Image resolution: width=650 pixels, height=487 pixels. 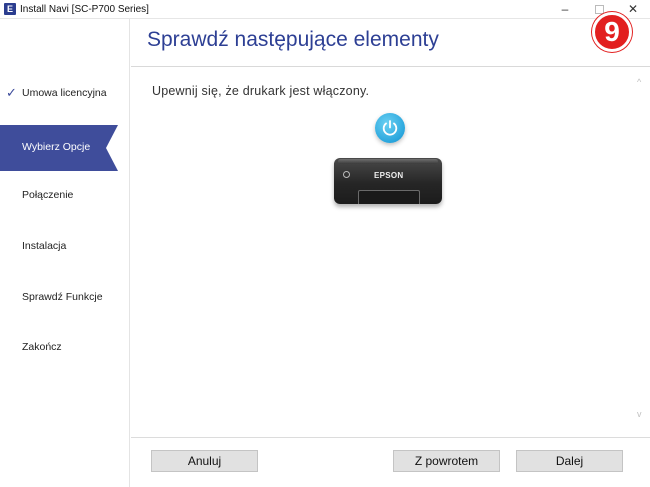 What do you see at coordinates (48, 195) in the screenshot?
I see `sidebar-item-label: Połączenie` at bounding box center [48, 195].